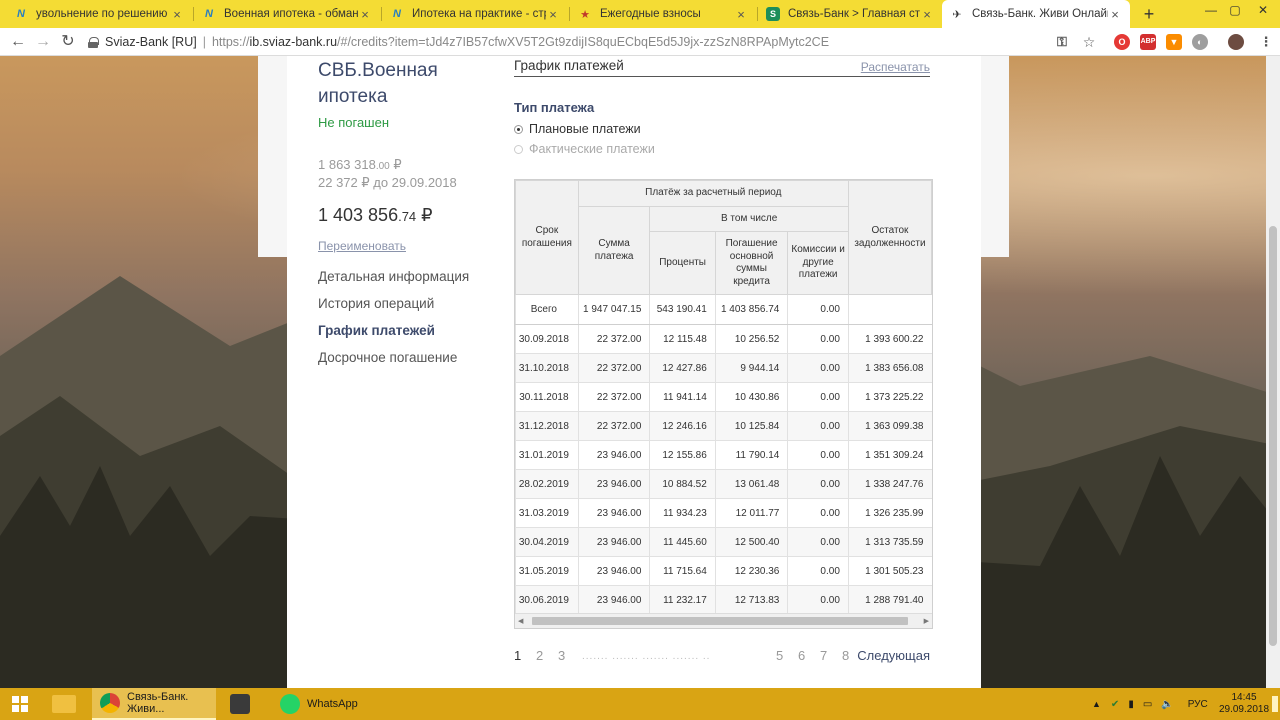  What do you see at coordinates (547, 455) in the screenshot?
I see `cell-date: 31.01.2019` at bounding box center [547, 455].